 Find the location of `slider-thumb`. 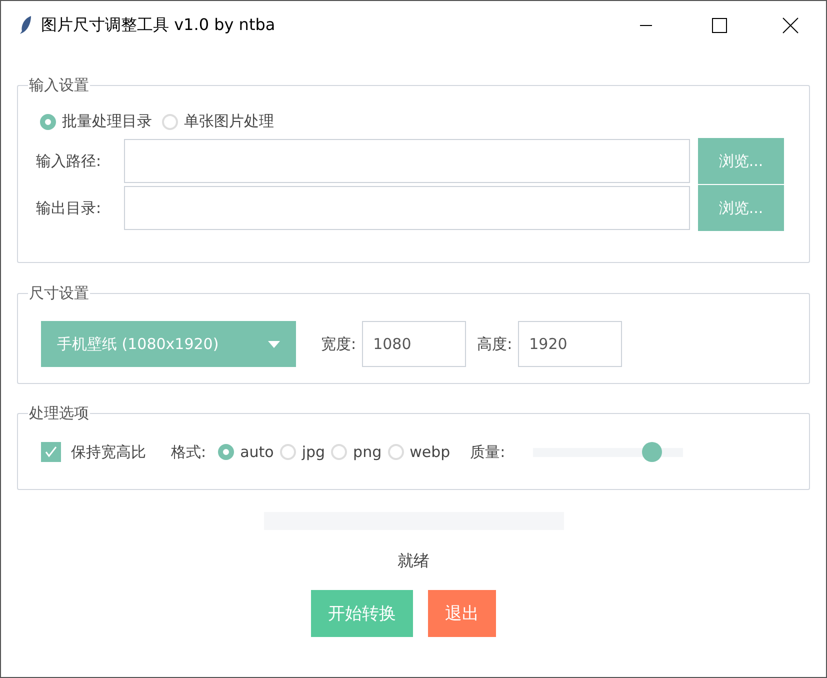

slider-thumb is located at coordinates (652, 452).